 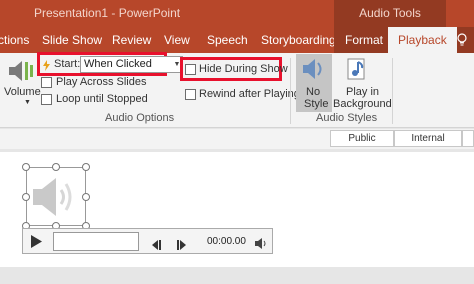 I want to click on volume-icon, so click(x=22, y=73).